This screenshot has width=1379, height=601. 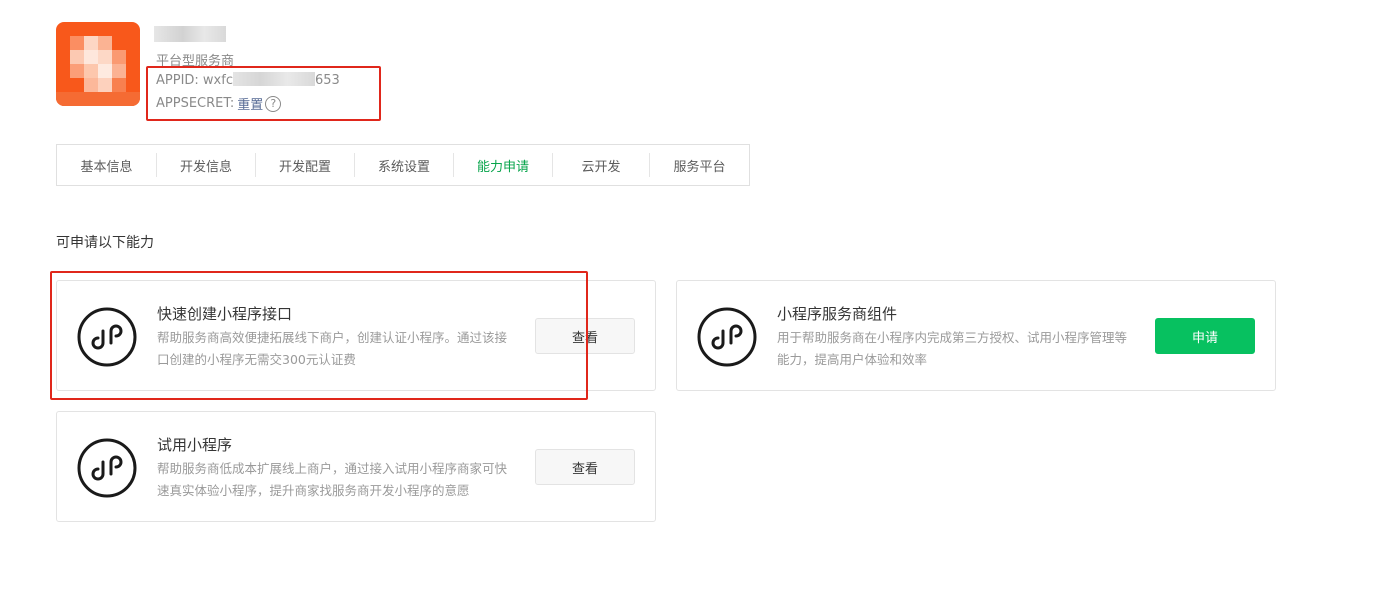 I want to click on view-button: 查看, so click(x=585, y=467).